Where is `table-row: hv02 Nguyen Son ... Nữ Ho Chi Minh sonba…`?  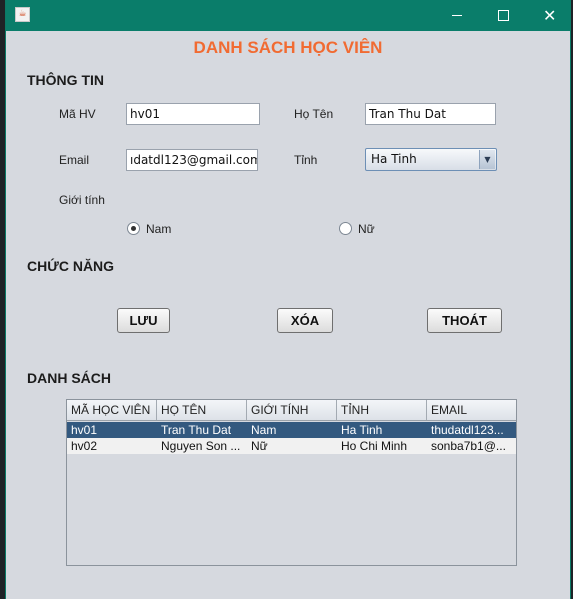 table-row: hv02 Nguyen Son ... Nữ Ho Chi Minh sonba… is located at coordinates (291, 446).